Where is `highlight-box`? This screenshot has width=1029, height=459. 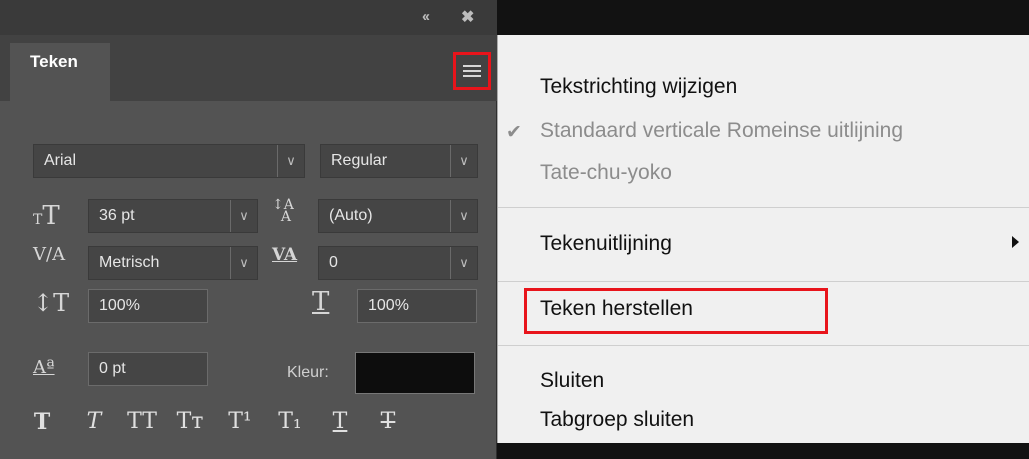
highlight-box is located at coordinates (676, 311).